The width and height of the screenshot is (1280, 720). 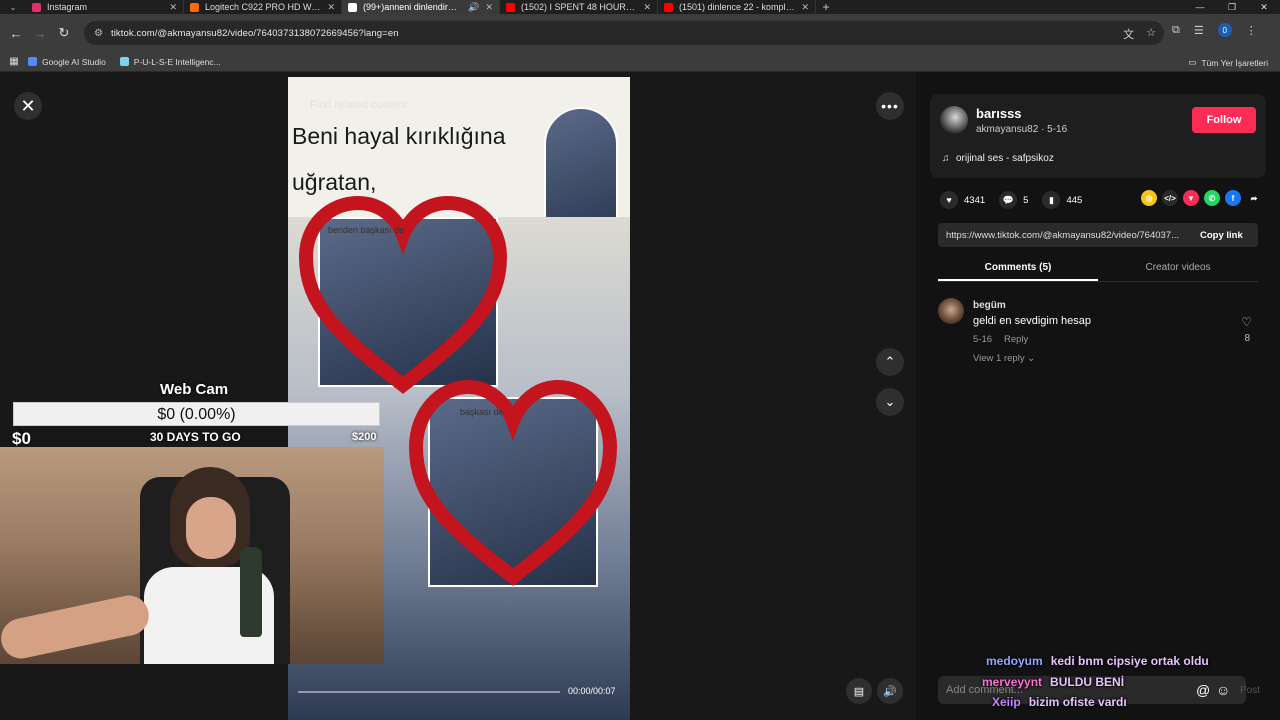 I want to click on tab-creator-videos: Creator videos, so click(x=1178, y=268).